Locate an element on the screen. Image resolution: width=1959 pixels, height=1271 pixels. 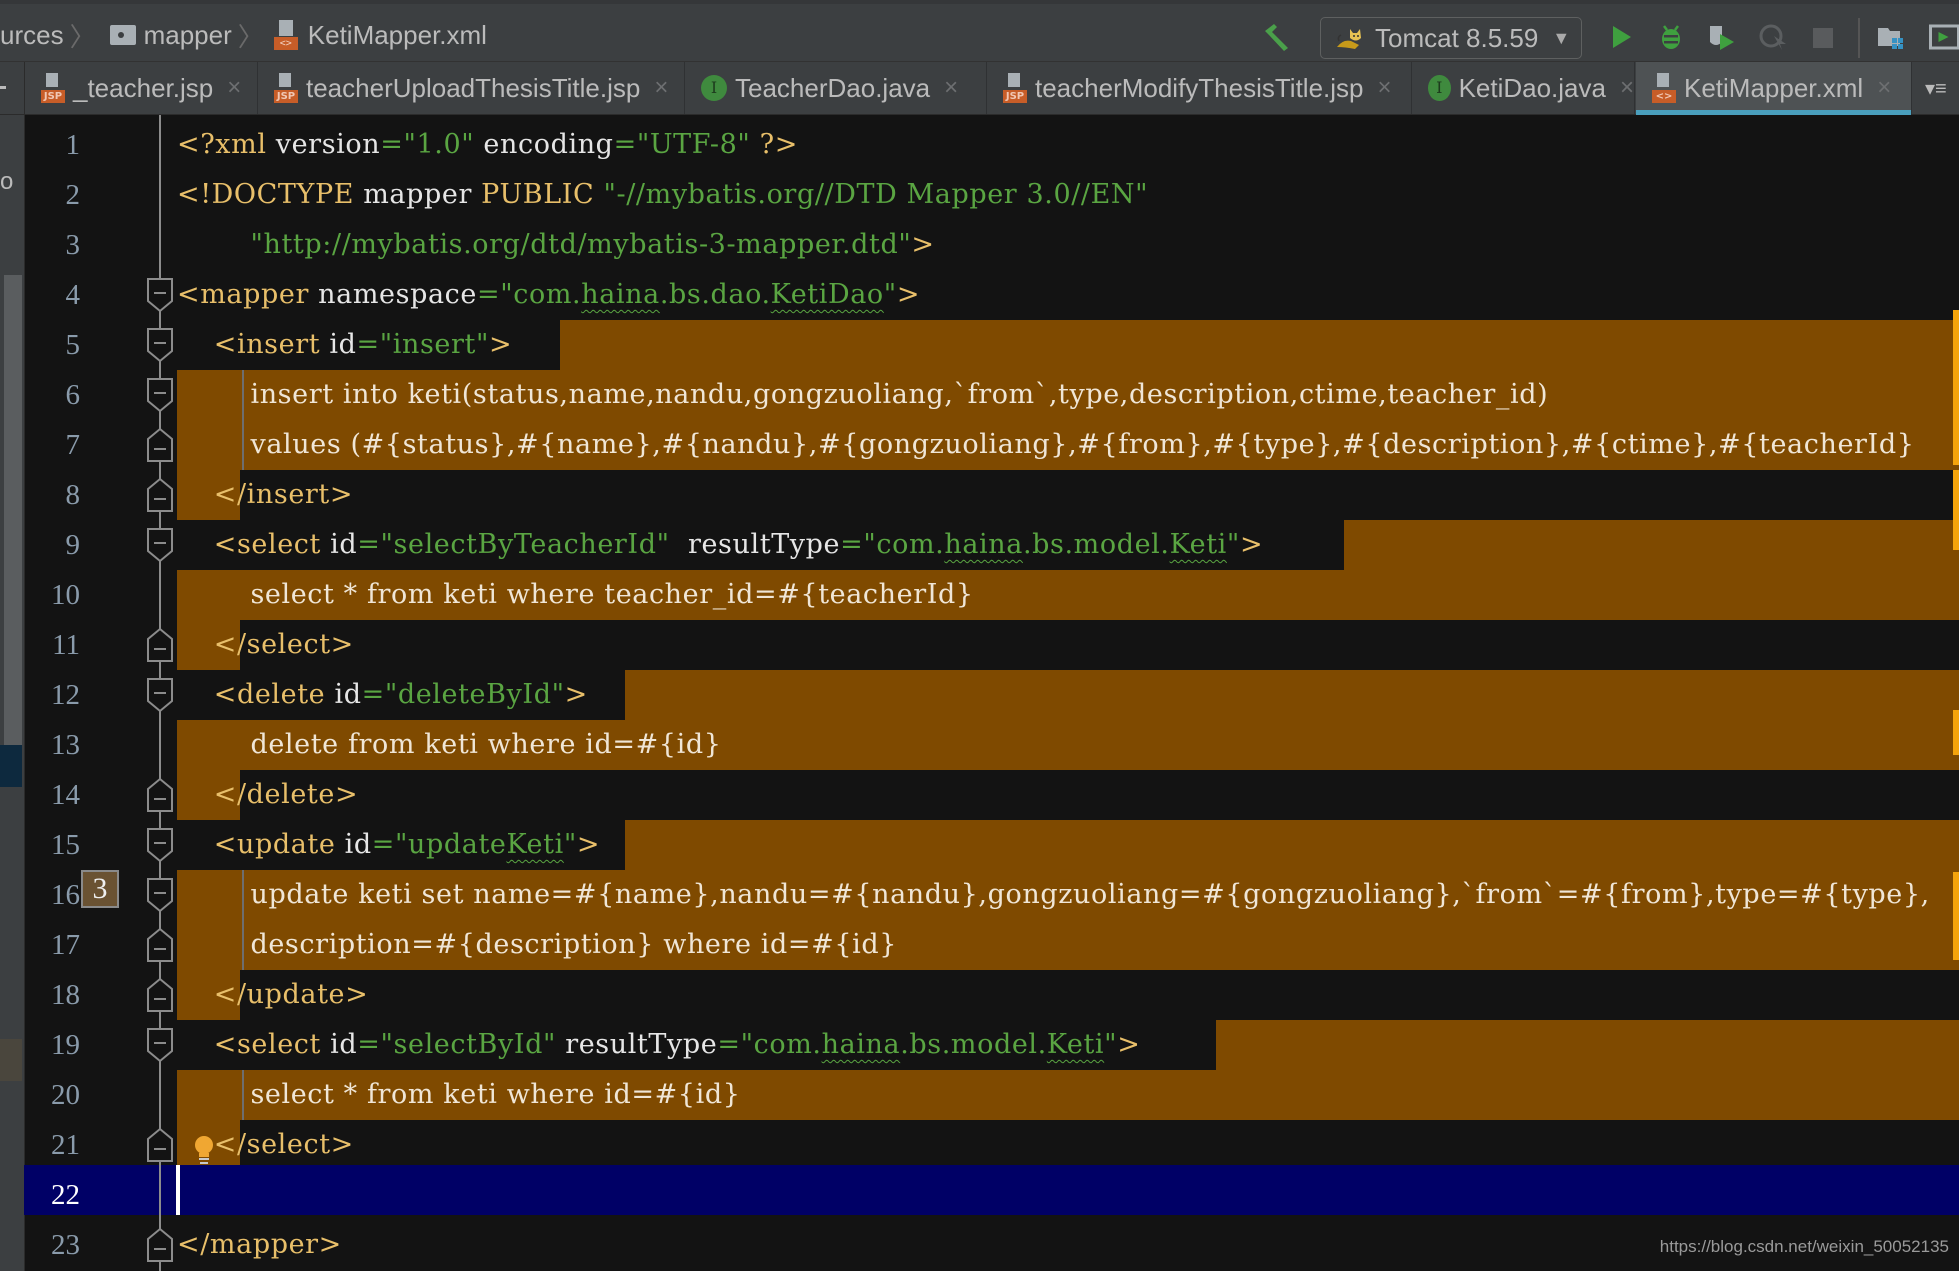
tab-label: teacherUploadThesisTitle.jsp is located at coordinates (473, 87).